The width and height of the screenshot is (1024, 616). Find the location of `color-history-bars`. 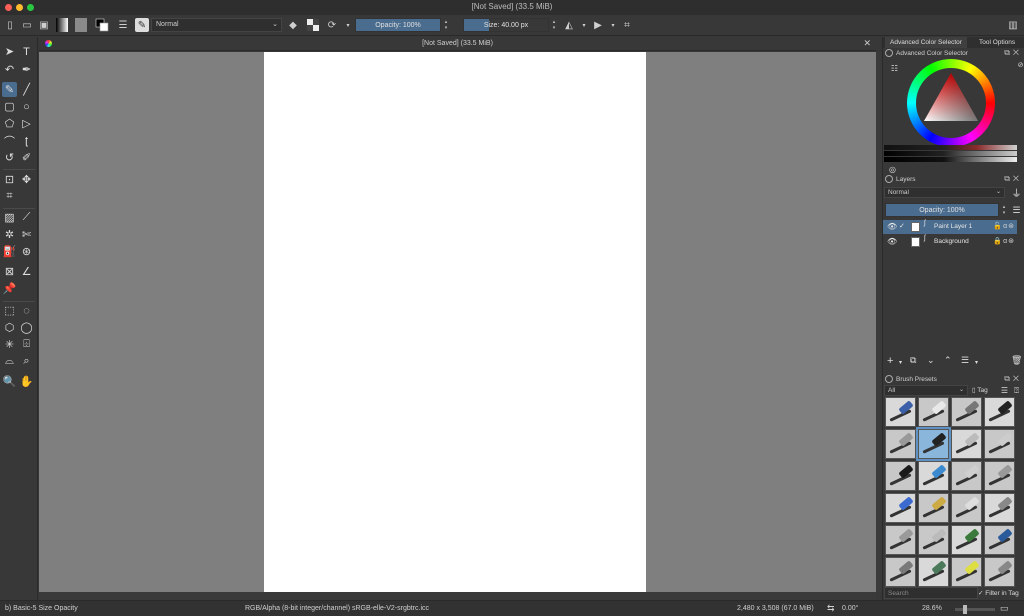

color-history-bars is located at coordinates (950, 154).